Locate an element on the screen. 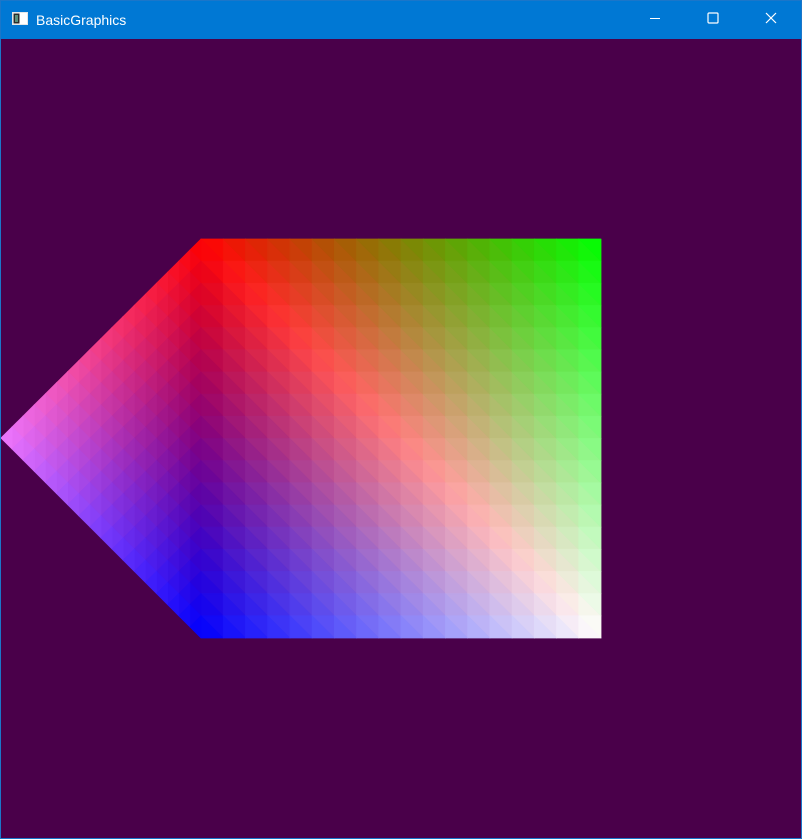 The image size is (802, 839). close-icon is located at coordinates (771, 20).